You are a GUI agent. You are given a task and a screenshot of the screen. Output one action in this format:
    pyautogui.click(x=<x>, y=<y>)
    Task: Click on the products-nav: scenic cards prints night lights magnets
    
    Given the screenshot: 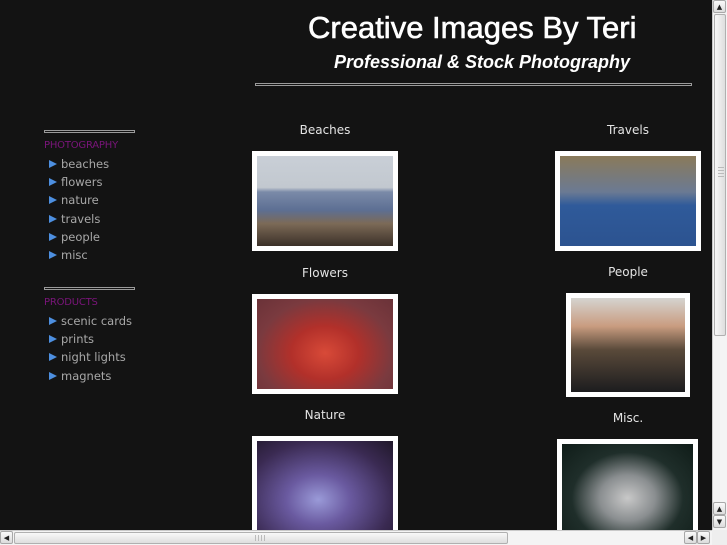 What is the action you would take?
    pyautogui.click(x=90, y=348)
    